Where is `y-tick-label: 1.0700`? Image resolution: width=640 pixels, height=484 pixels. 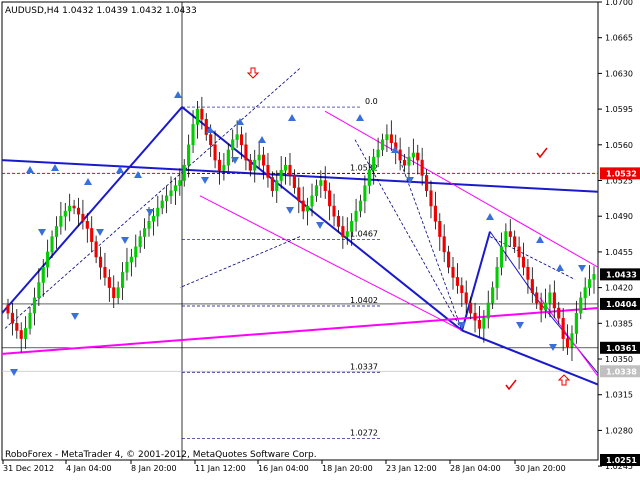
y-tick-label: 1.0700 is located at coordinates (619, 3).